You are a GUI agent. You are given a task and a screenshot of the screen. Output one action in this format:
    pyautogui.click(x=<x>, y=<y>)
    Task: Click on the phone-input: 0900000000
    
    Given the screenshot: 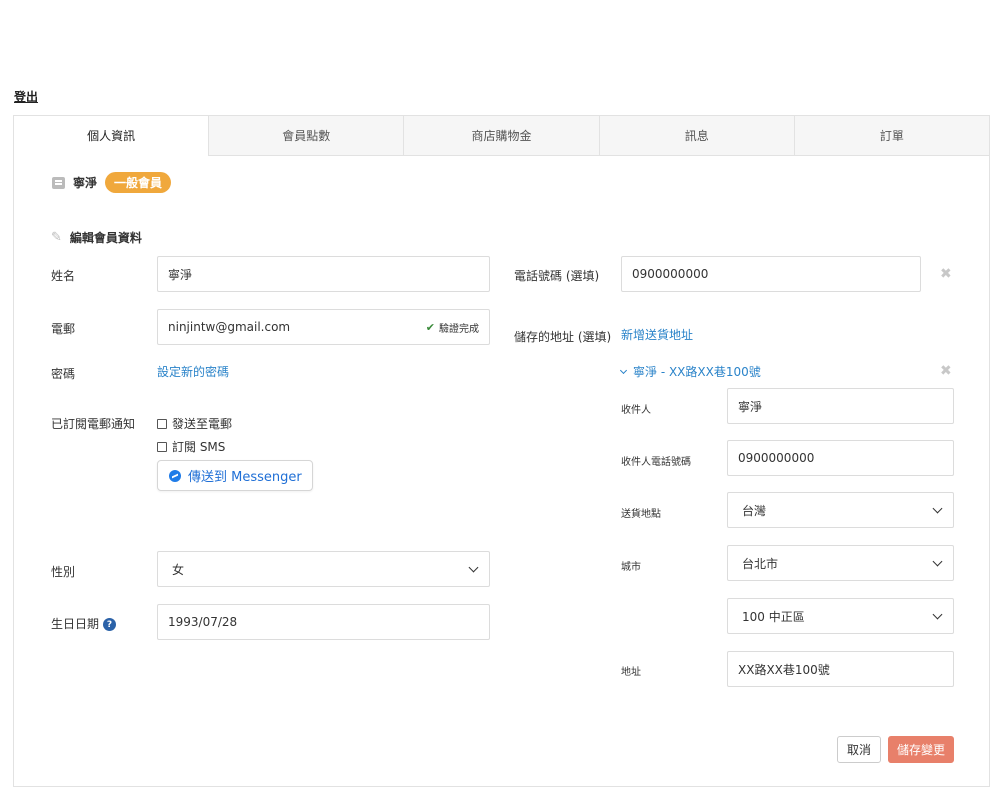 What is the action you would take?
    pyautogui.click(x=771, y=274)
    